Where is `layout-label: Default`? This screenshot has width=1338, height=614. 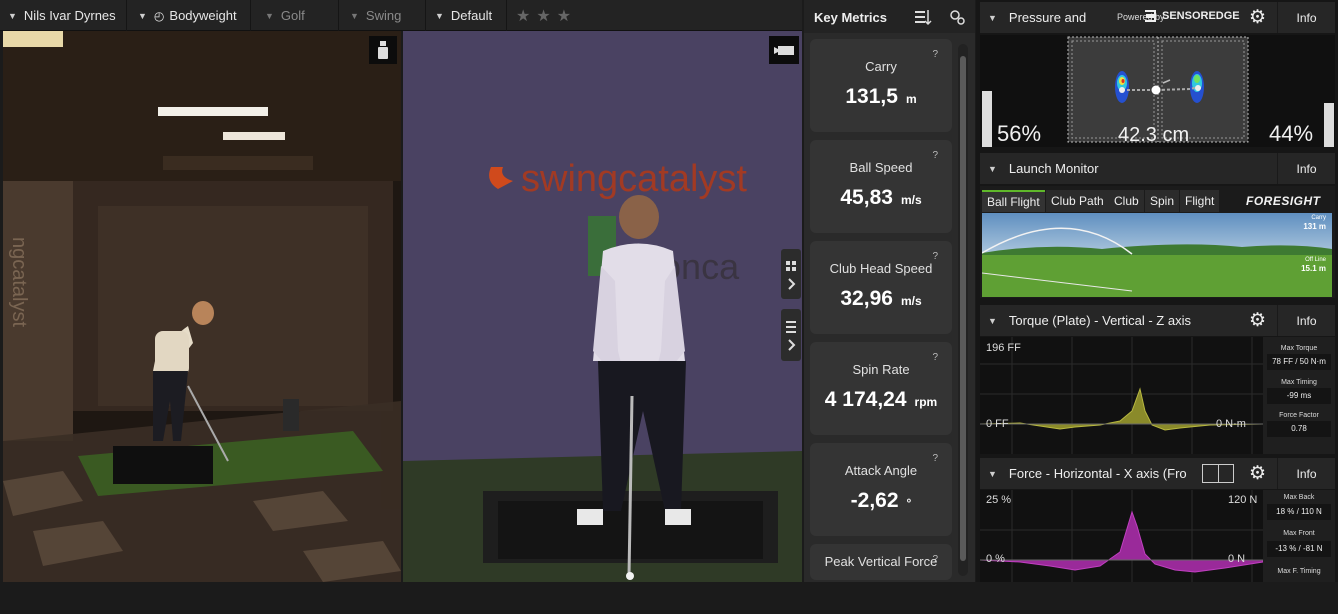 layout-label: Default is located at coordinates (471, 15).